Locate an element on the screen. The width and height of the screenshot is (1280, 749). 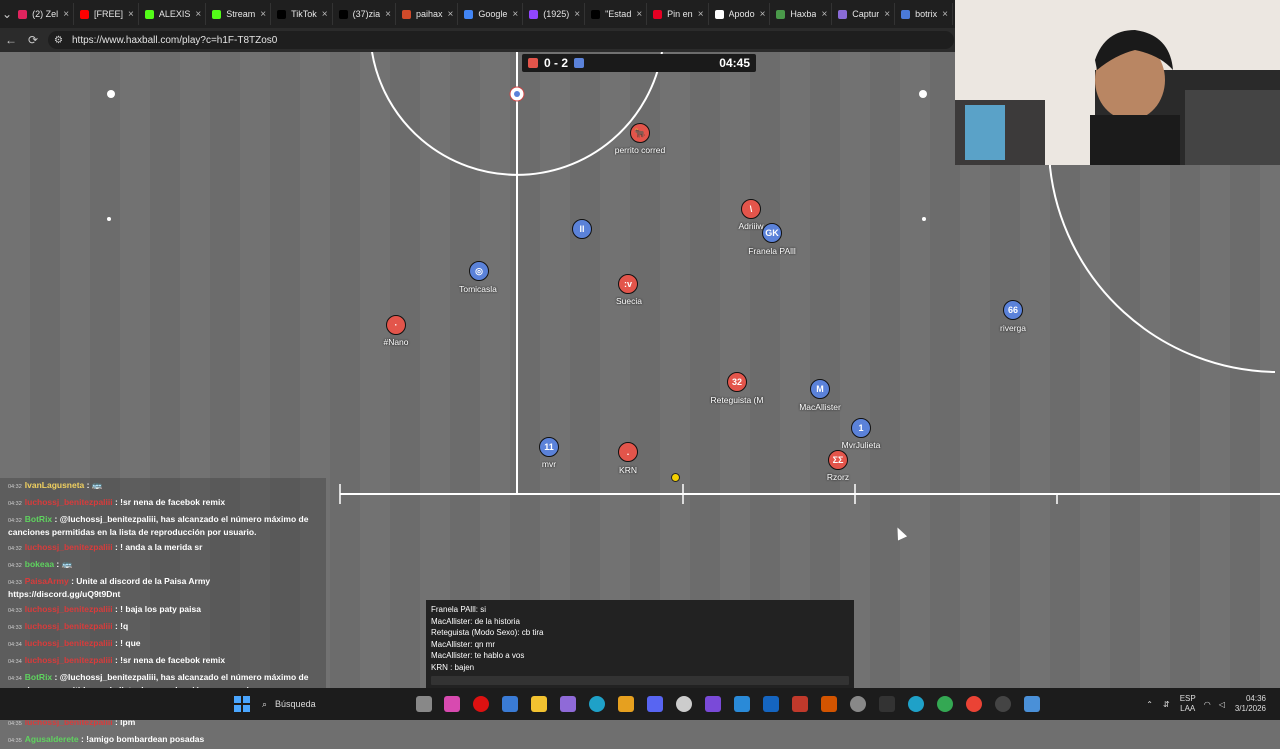
player-disc: 66 is located at coordinates (1013, 310).